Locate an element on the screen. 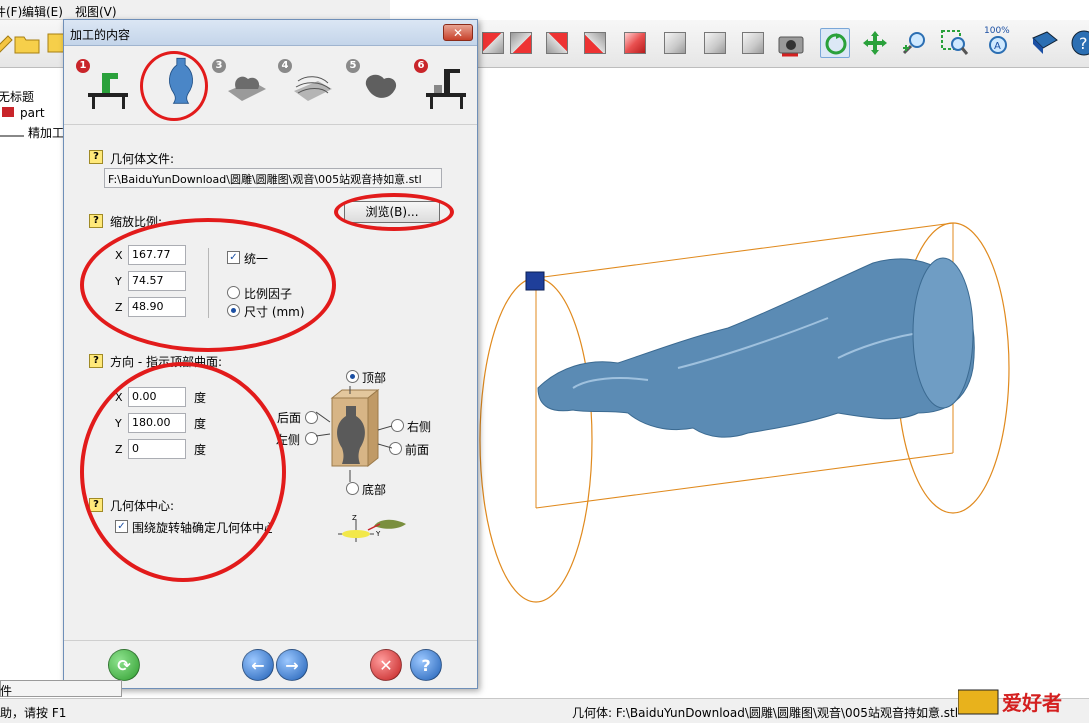  tree-item-part: part is located at coordinates (23, 114).